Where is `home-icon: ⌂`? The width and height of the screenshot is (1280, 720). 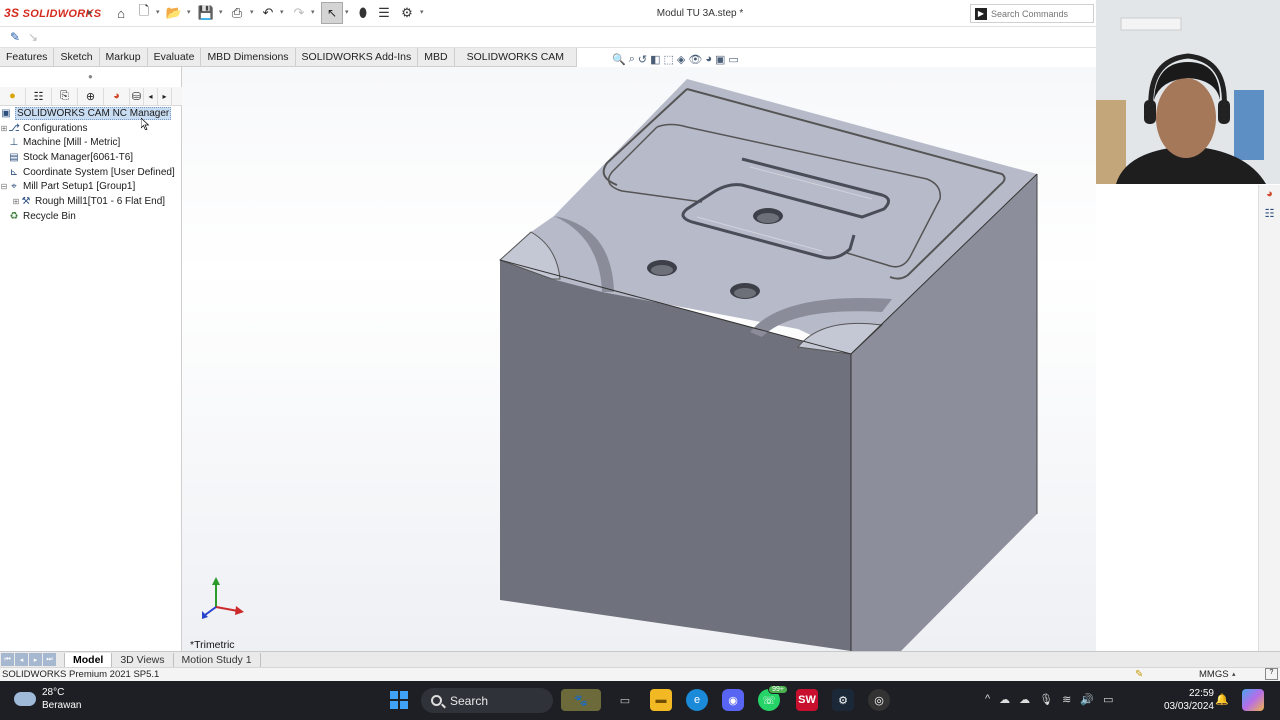 home-icon: ⌂ is located at coordinates (121, 13).